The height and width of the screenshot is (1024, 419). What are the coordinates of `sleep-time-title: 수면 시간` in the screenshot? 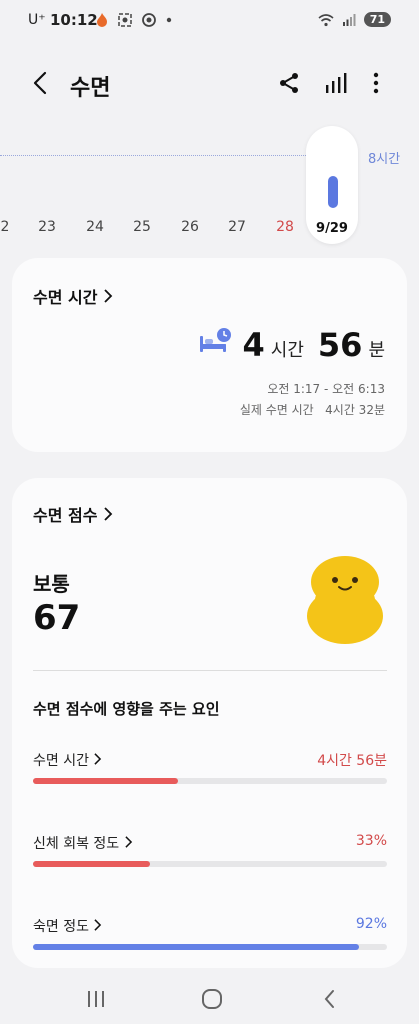 It's located at (73, 296).